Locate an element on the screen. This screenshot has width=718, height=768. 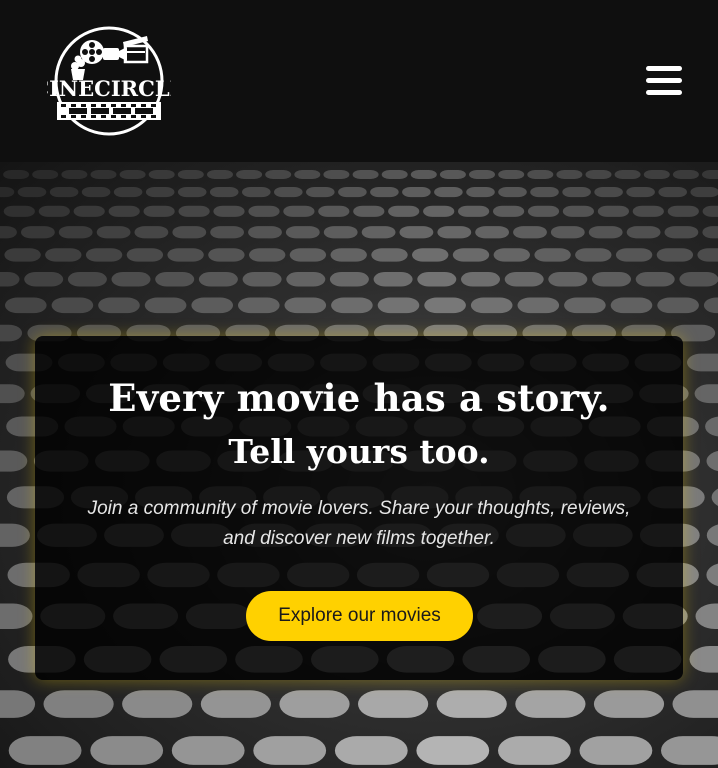
hamburger-menu-button is located at coordinates (664, 81).